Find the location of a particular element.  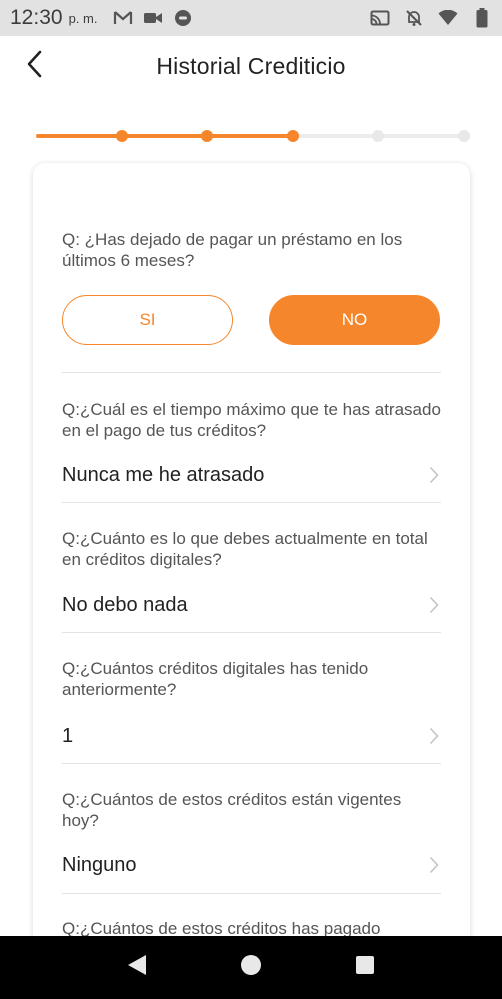

circle-home-icon is located at coordinates (251, 967).